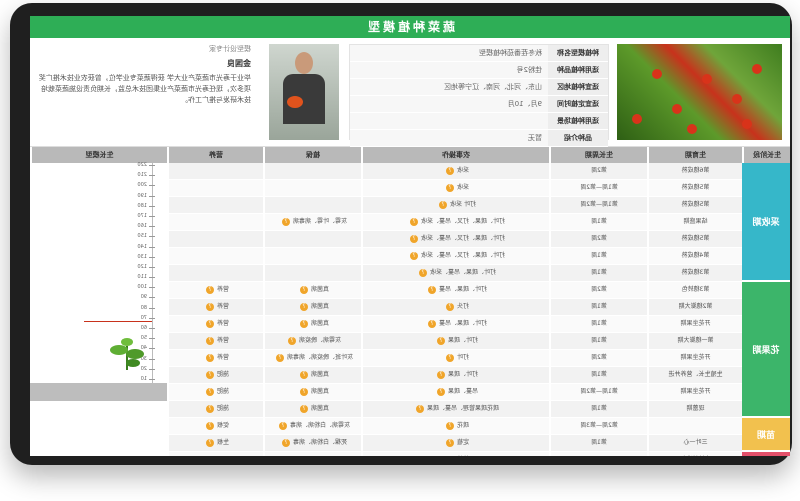  What do you see at coordinates (455, 409) in the screenshot?
I see `table-cell: 疏花疏果管理、吊蔓、疏果?` at bounding box center [455, 409].